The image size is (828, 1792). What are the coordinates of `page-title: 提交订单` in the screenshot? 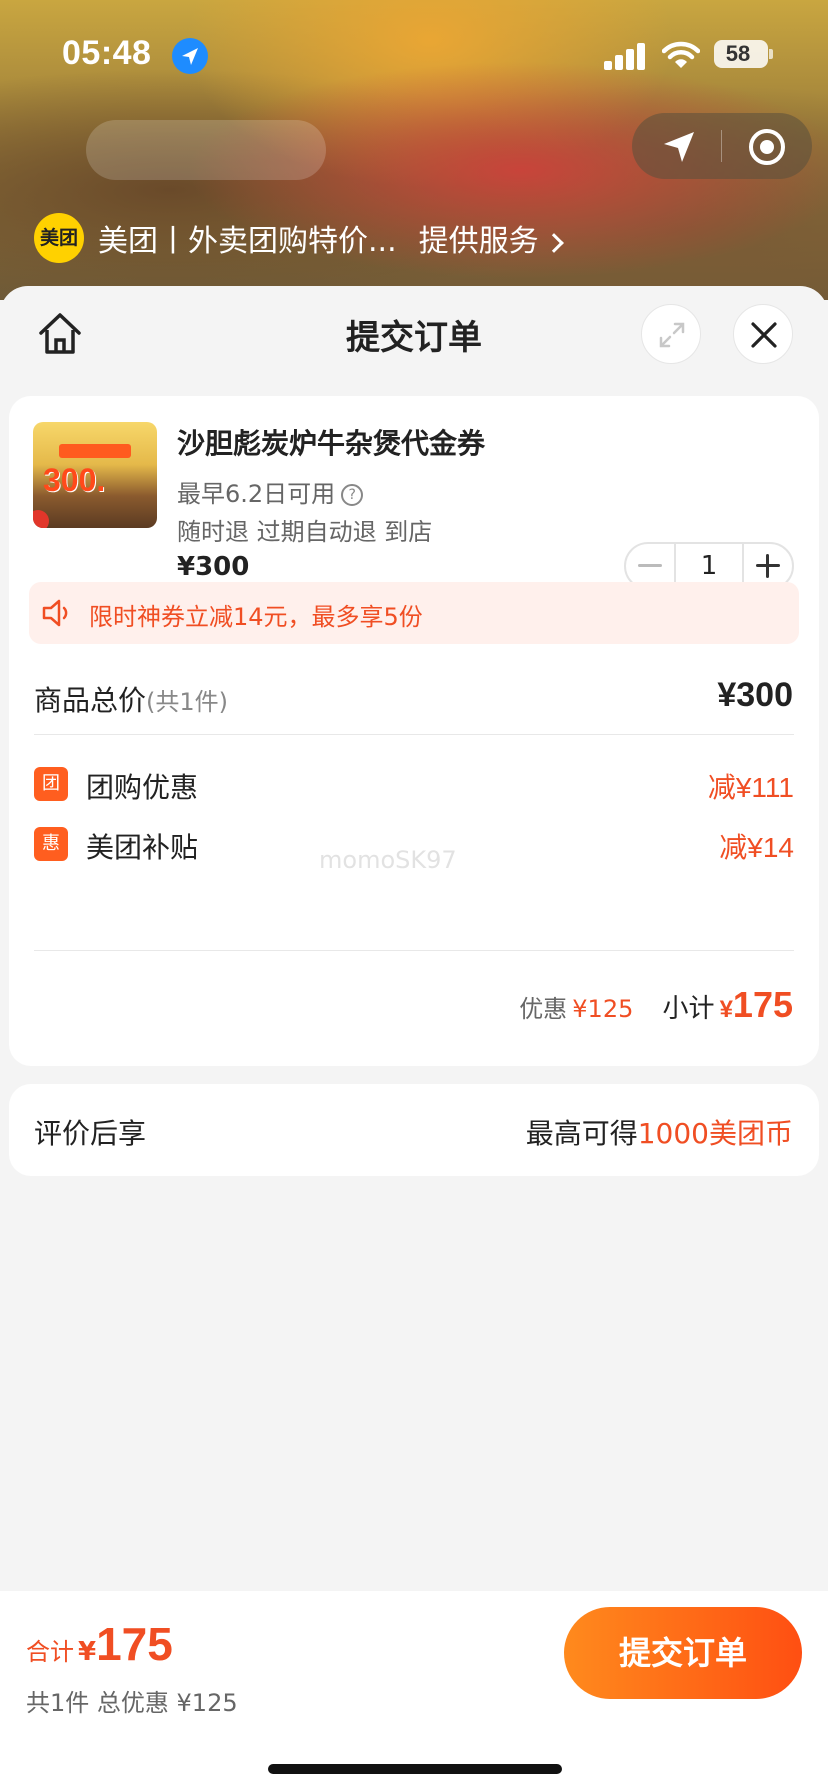 It's located at (414, 338).